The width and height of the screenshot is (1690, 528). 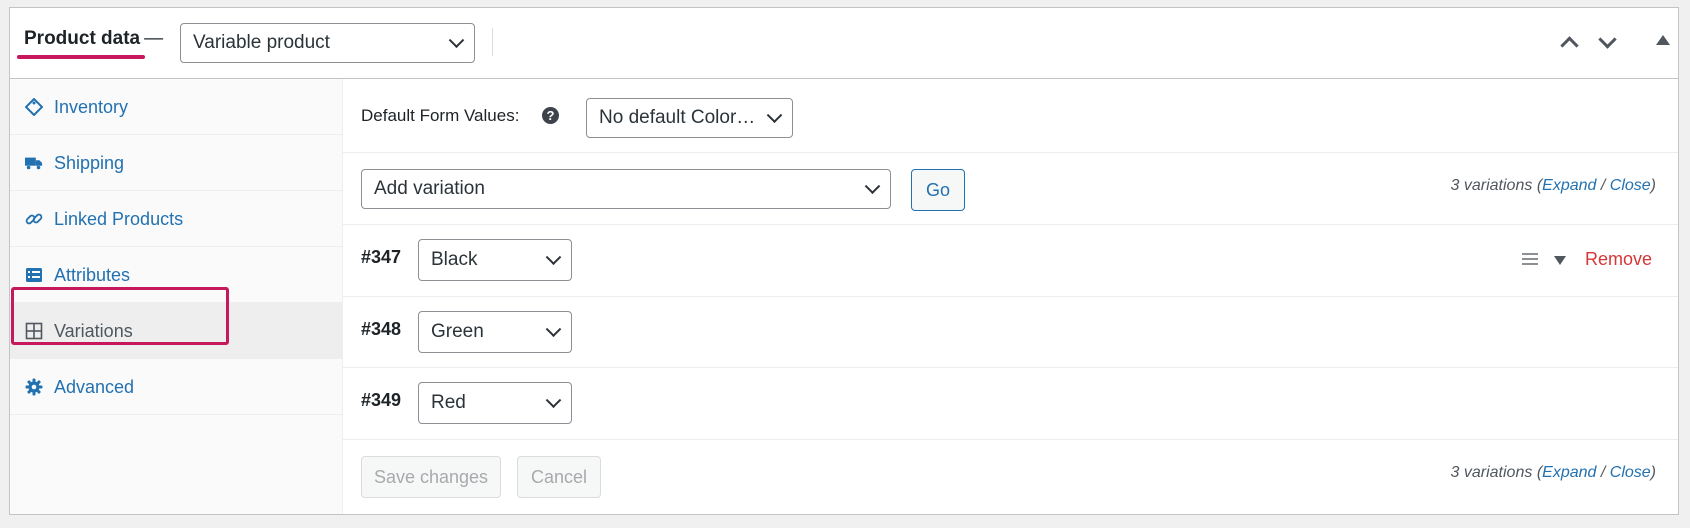 What do you see at coordinates (34, 107) in the screenshot?
I see `tag-icon` at bounding box center [34, 107].